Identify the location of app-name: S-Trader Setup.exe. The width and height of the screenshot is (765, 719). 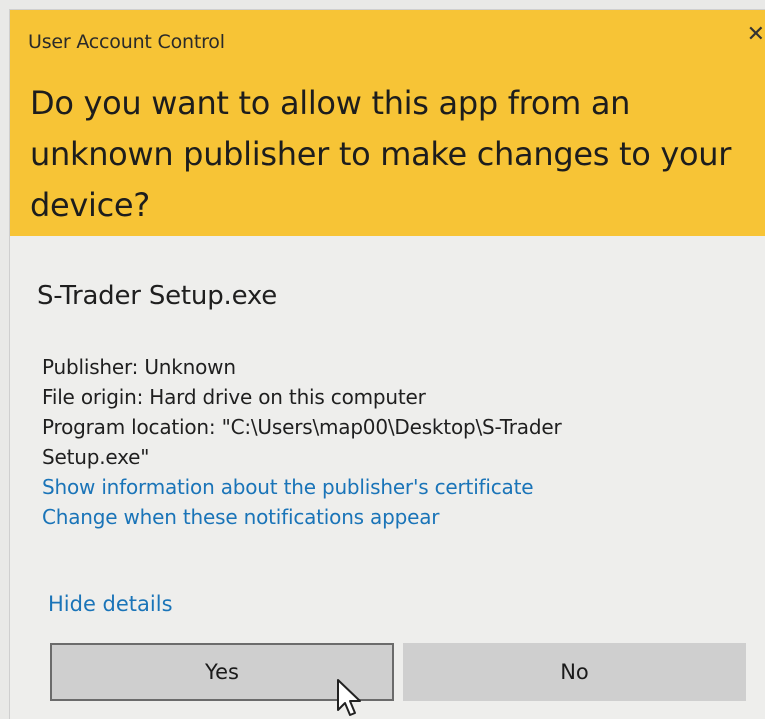
(157, 296).